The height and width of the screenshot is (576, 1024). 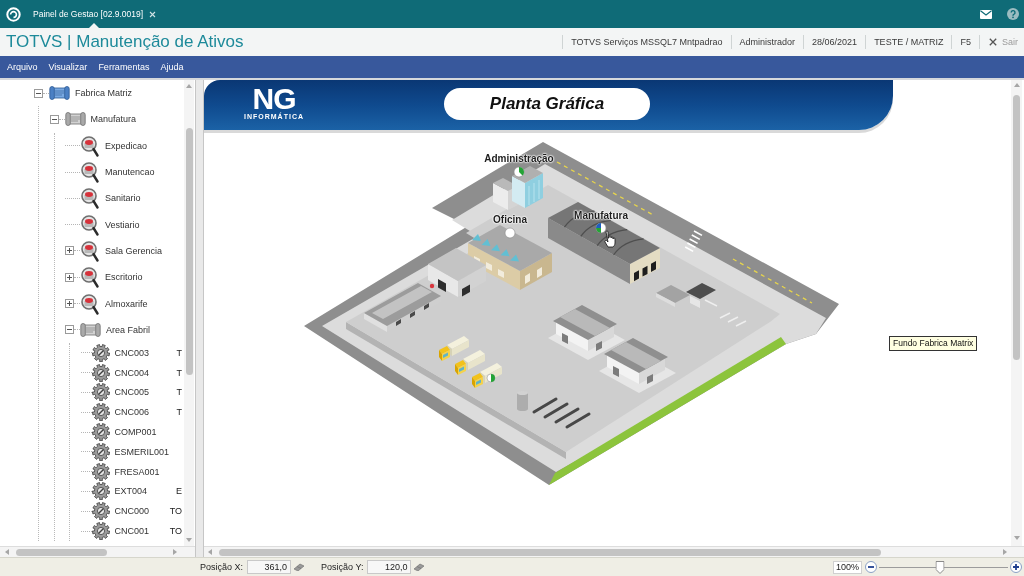 I want to click on menu-item: Ferramentas, so click(x=124, y=67).